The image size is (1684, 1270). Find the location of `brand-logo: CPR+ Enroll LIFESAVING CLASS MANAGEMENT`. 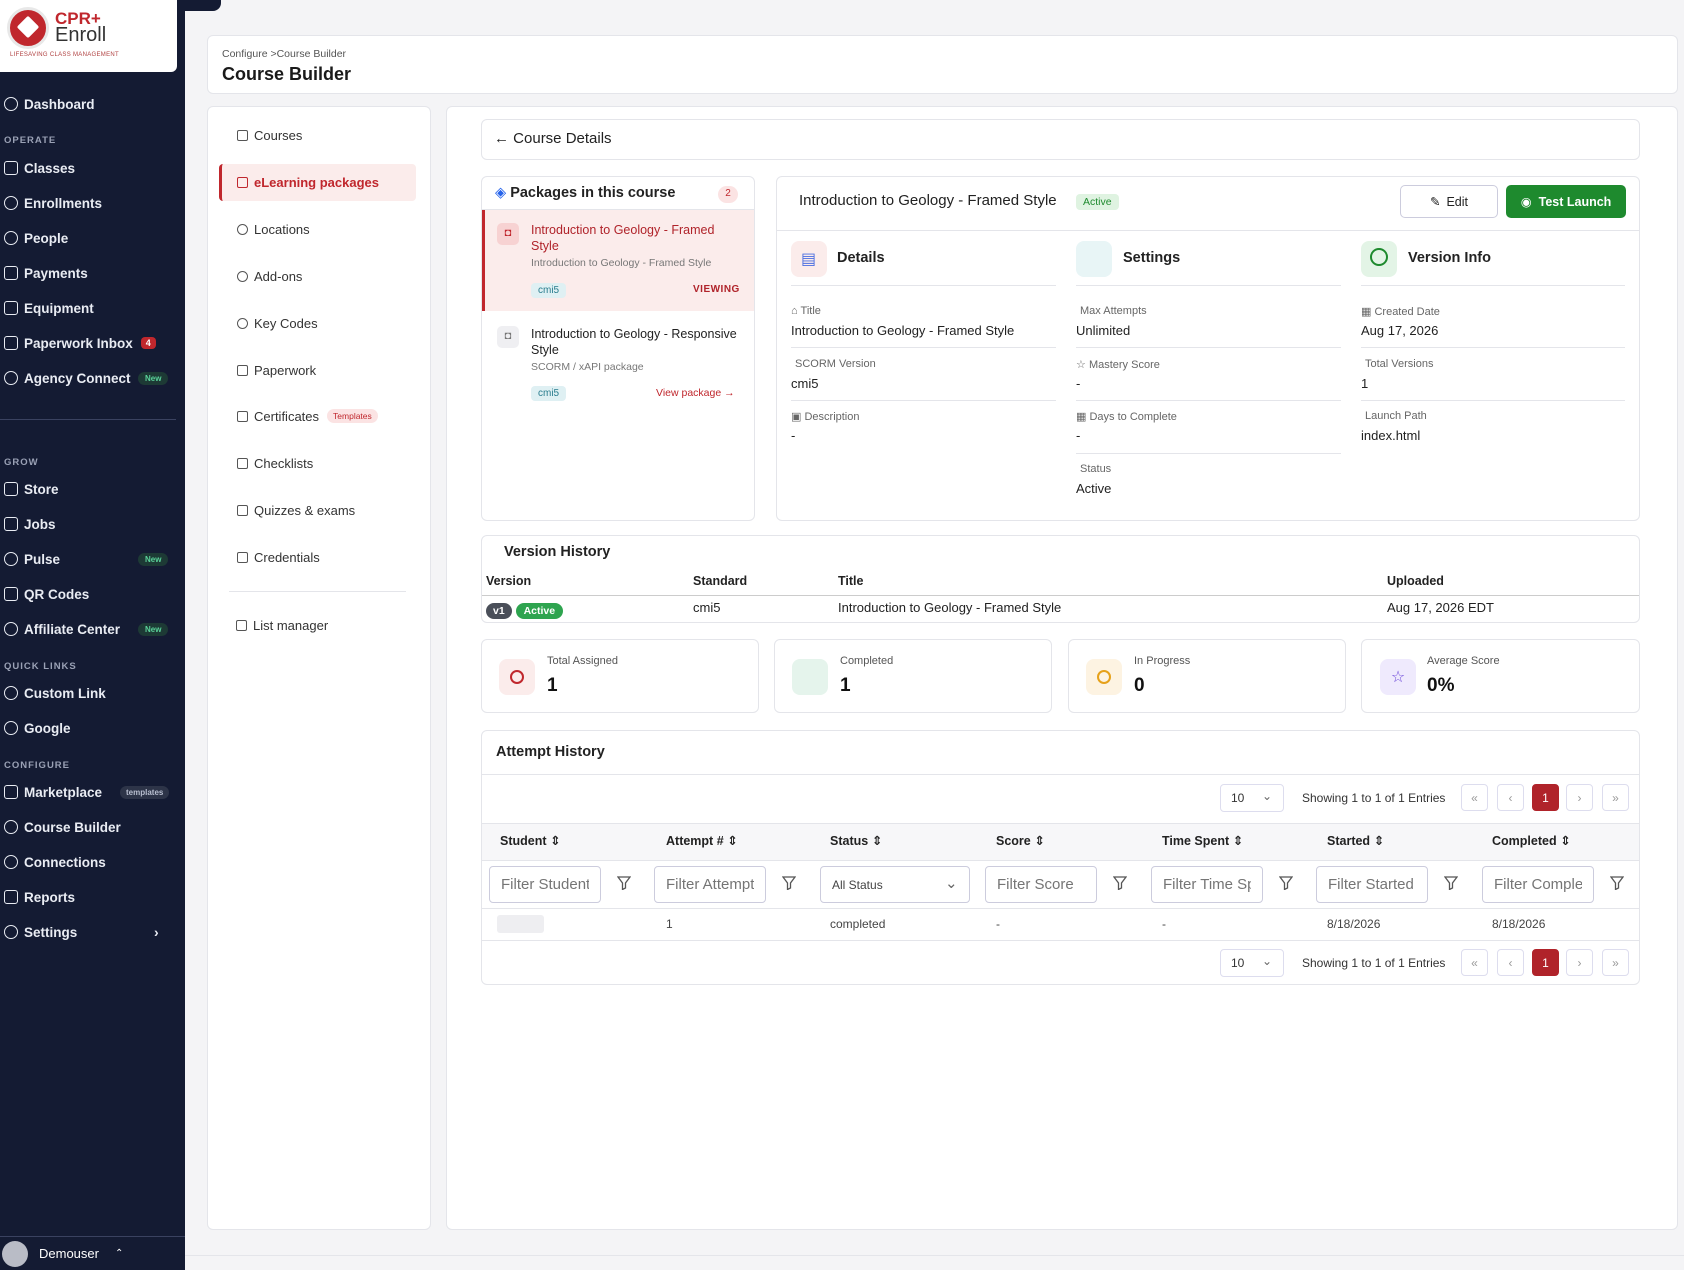

brand-logo: CPR+ Enroll LIFESAVING CLASS MANAGEMENT is located at coordinates (88, 36).